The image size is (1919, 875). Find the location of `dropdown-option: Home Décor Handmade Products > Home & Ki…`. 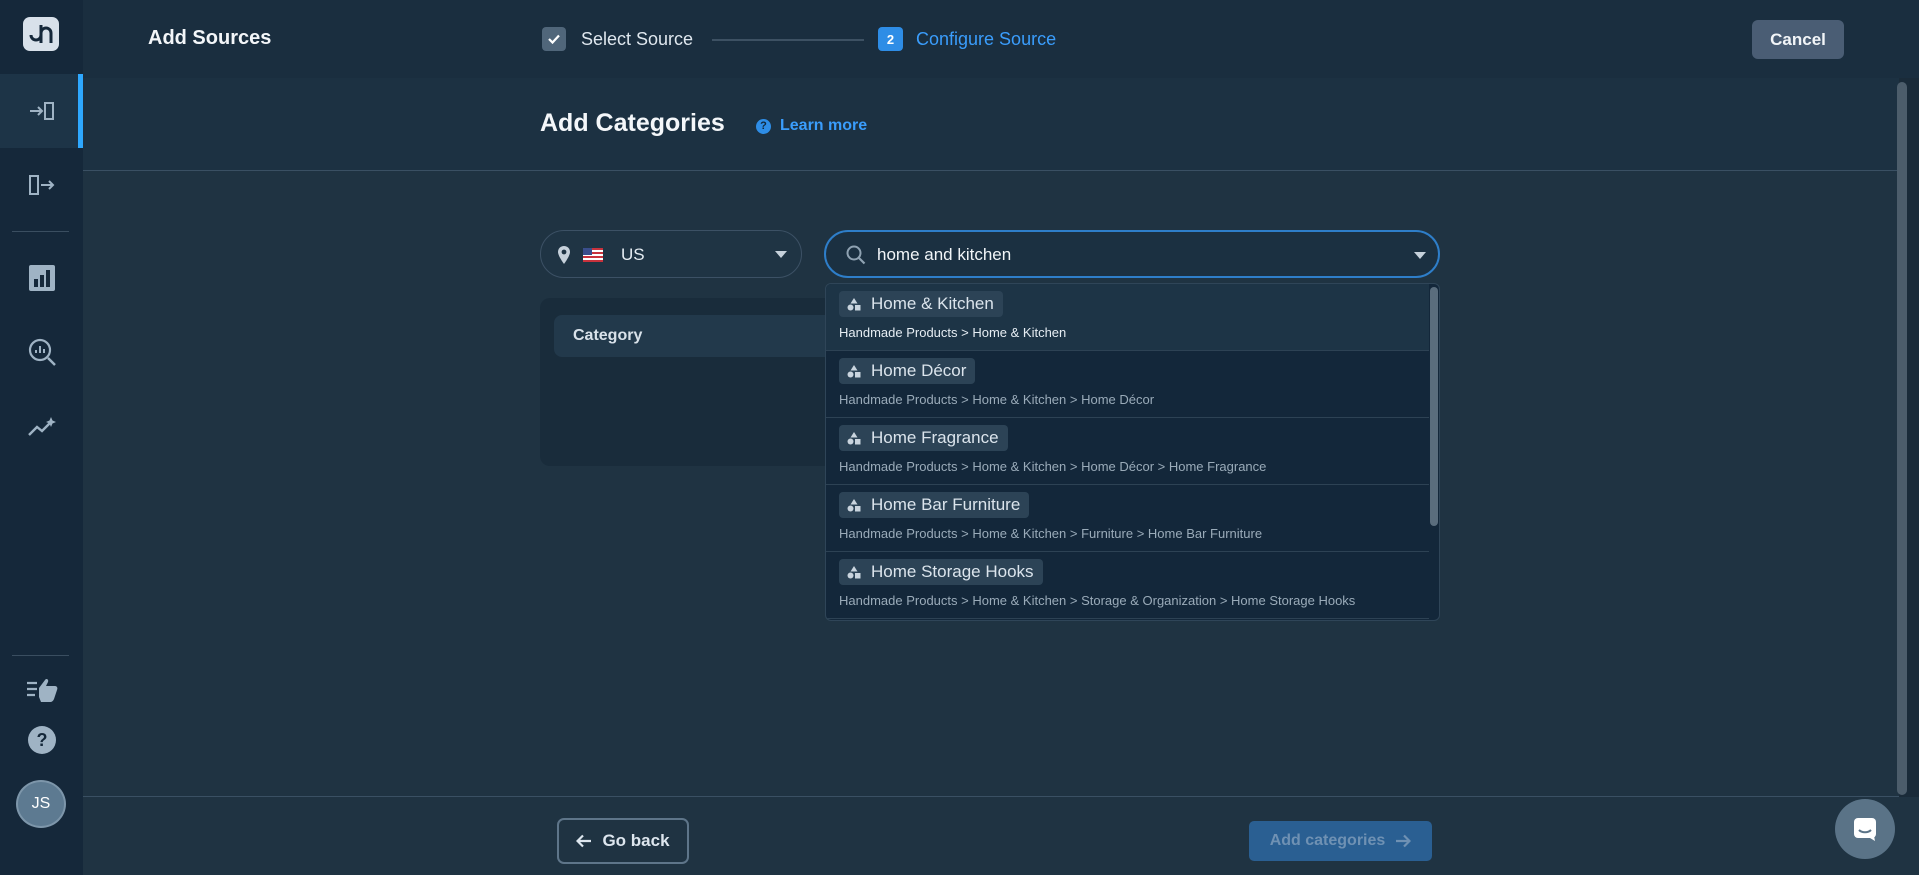

dropdown-option: Home Décor Handmade Products > Home & Ki… is located at coordinates (1127, 384).